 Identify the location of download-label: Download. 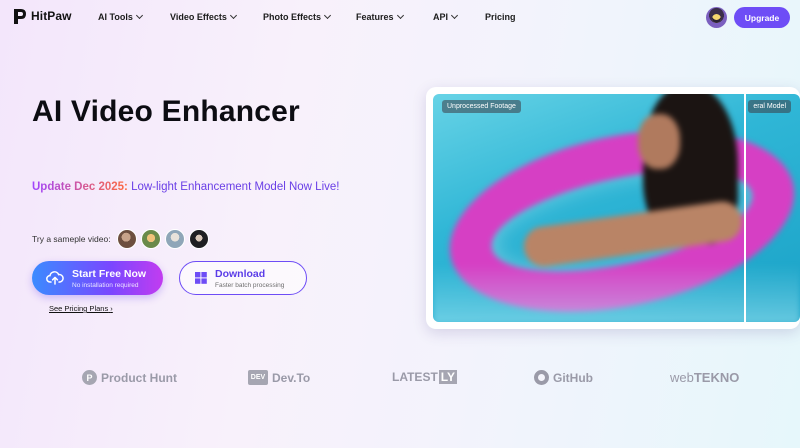
(240, 273).